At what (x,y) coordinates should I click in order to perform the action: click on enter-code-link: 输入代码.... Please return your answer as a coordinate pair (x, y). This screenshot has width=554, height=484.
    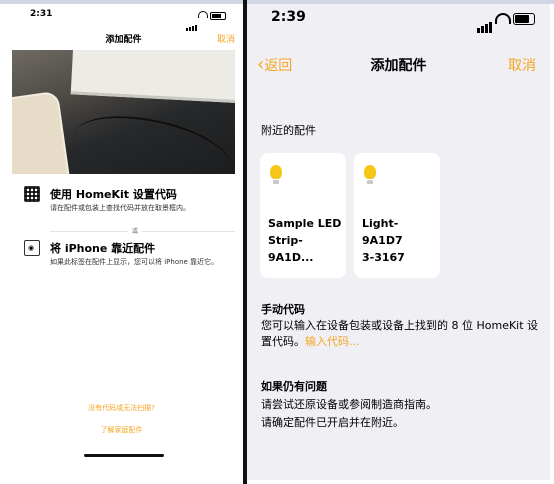
    Looking at the image, I should click on (332, 341).